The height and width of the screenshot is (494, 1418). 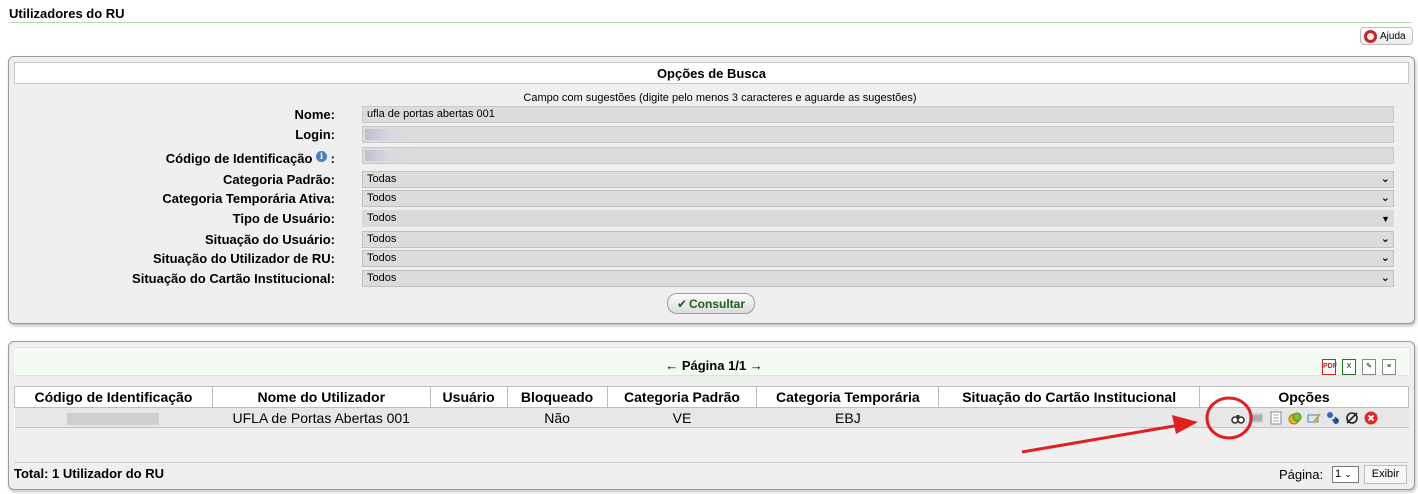 I want to click on cell-categoria-padrao: VE, so click(x=682, y=417).